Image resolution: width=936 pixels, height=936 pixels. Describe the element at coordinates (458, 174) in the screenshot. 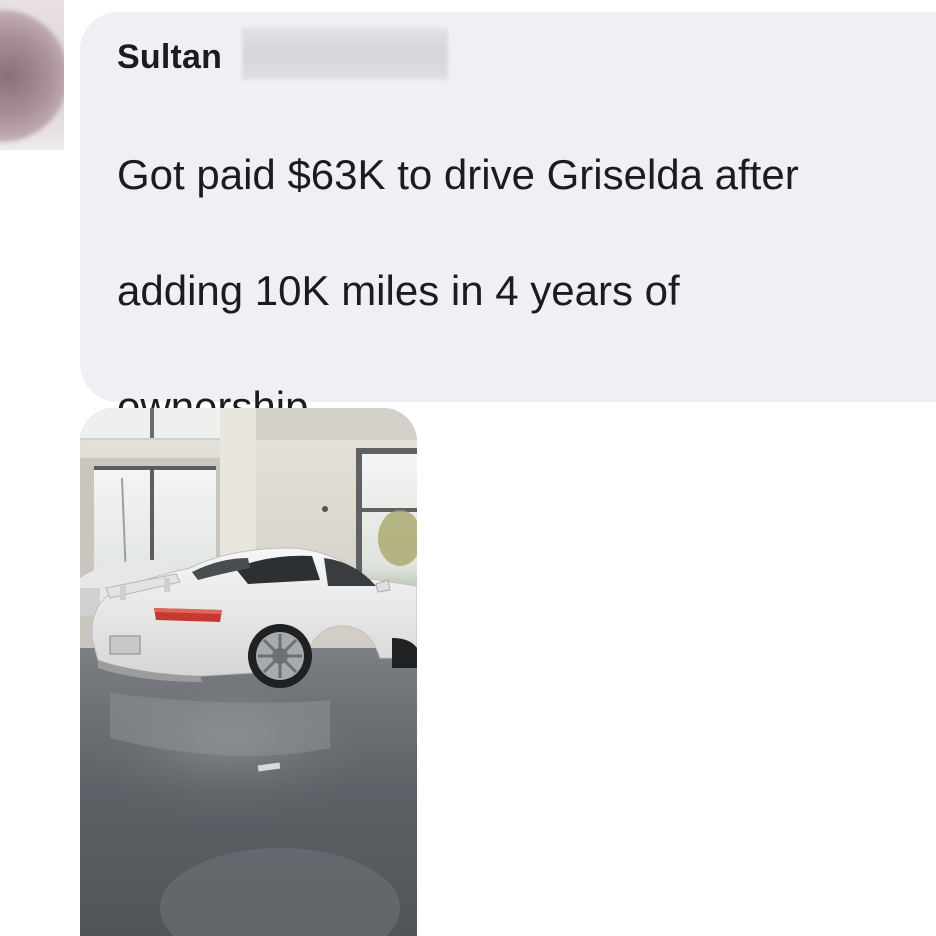

I see `message-line: Got paid $63K to drive Griselda after` at that location.